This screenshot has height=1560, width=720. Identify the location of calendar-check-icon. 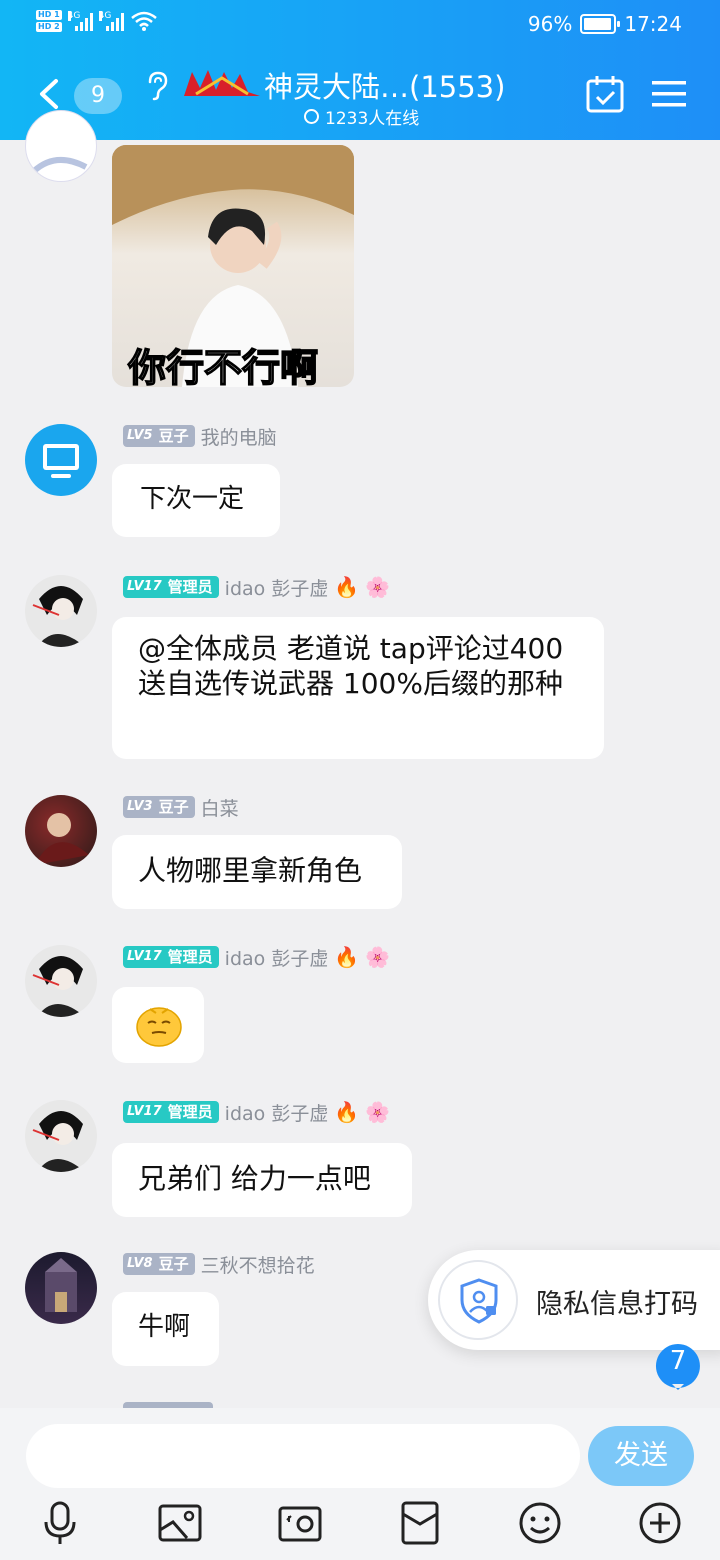
(605, 94).